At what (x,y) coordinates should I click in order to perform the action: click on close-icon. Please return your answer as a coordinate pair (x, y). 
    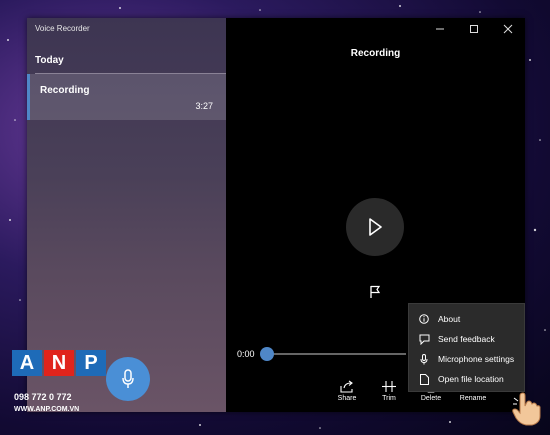
    Looking at the image, I should click on (508, 29).